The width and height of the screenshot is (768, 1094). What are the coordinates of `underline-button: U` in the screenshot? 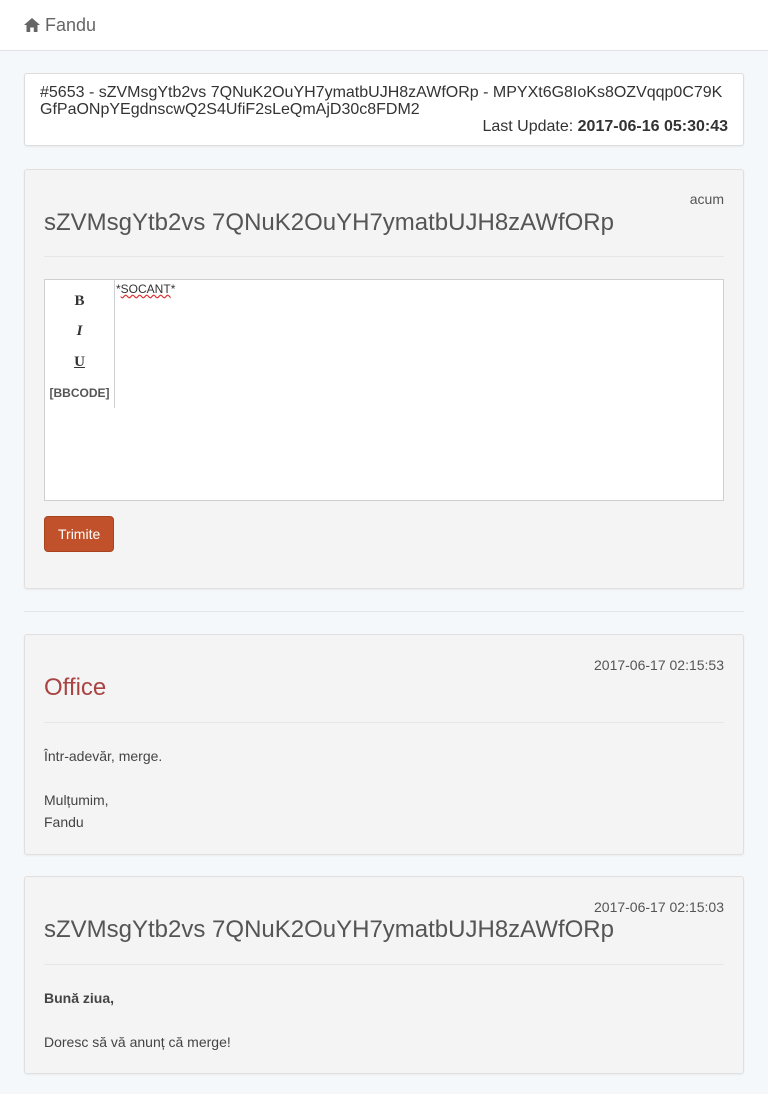 It's located at (79, 362).